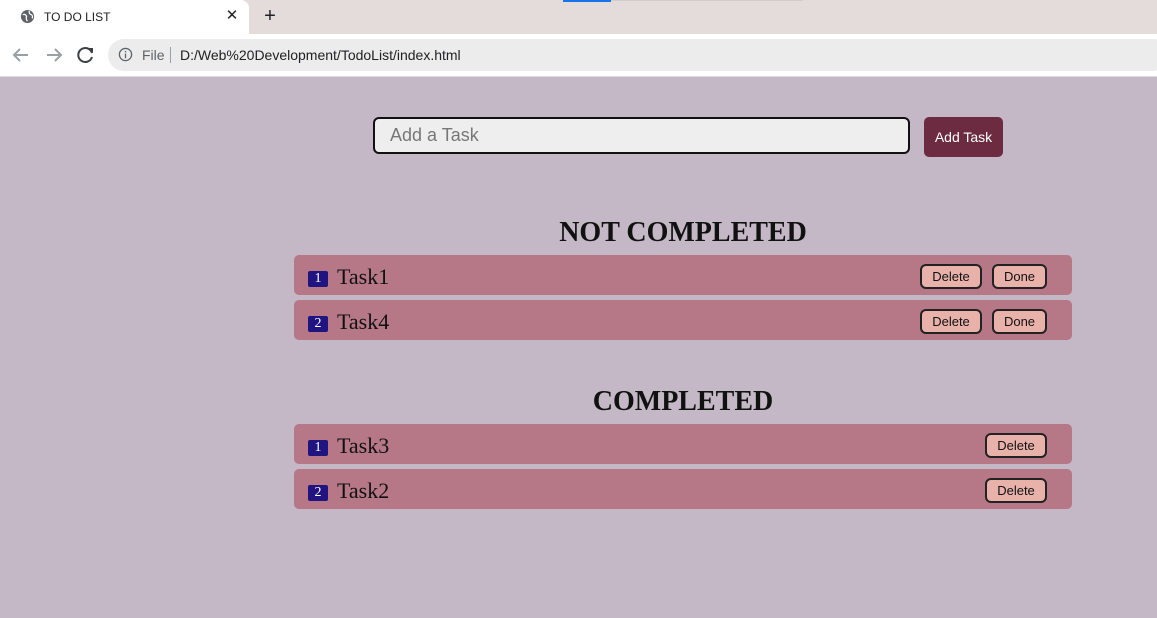  I want to click on completed-heading: COMPLETED, so click(683, 401).